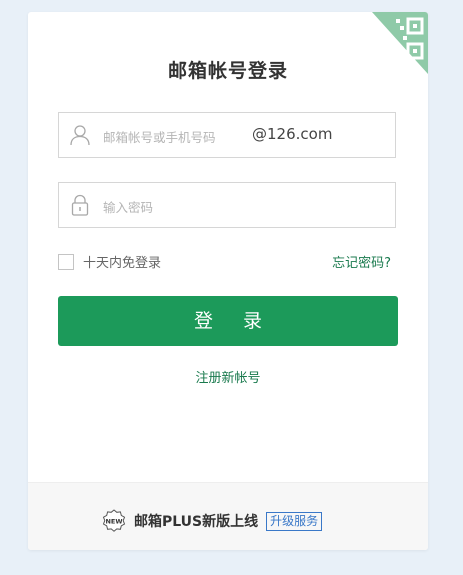 The height and width of the screenshot is (575, 463). What do you see at coordinates (361, 261) in the screenshot?
I see `forgot-password-link: 忘记密码?` at bounding box center [361, 261].